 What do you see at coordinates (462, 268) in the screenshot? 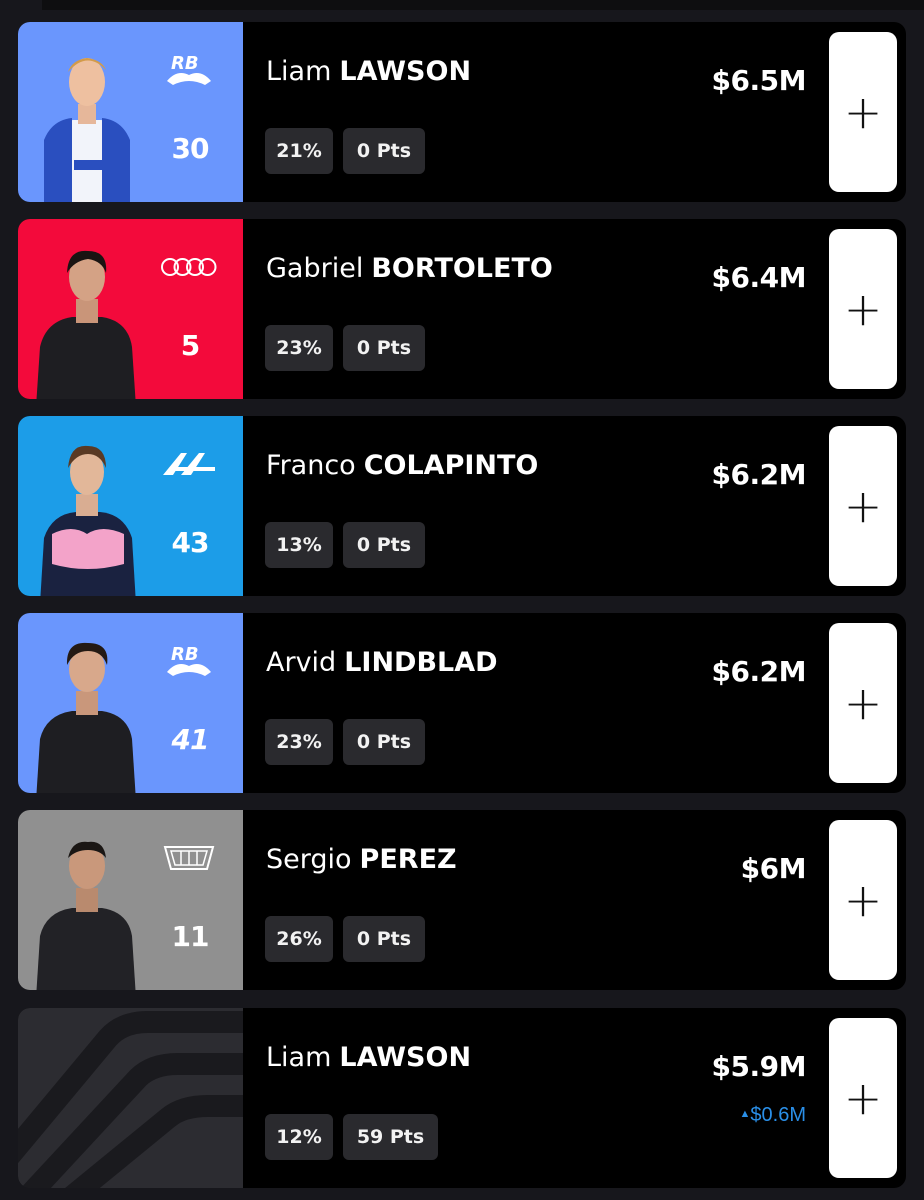
I see `driver-last-name: BORTOLETO` at bounding box center [462, 268].